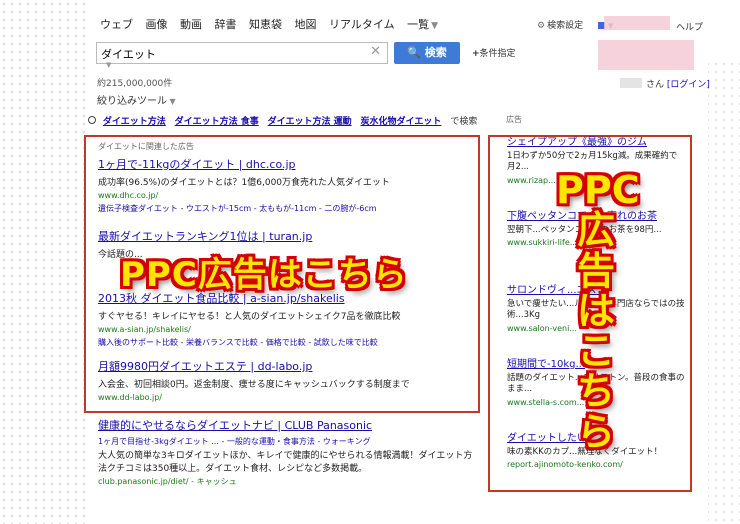 The height and width of the screenshot is (524, 740). I want to click on related-link: ダイエット方法 食事, so click(217, 122).